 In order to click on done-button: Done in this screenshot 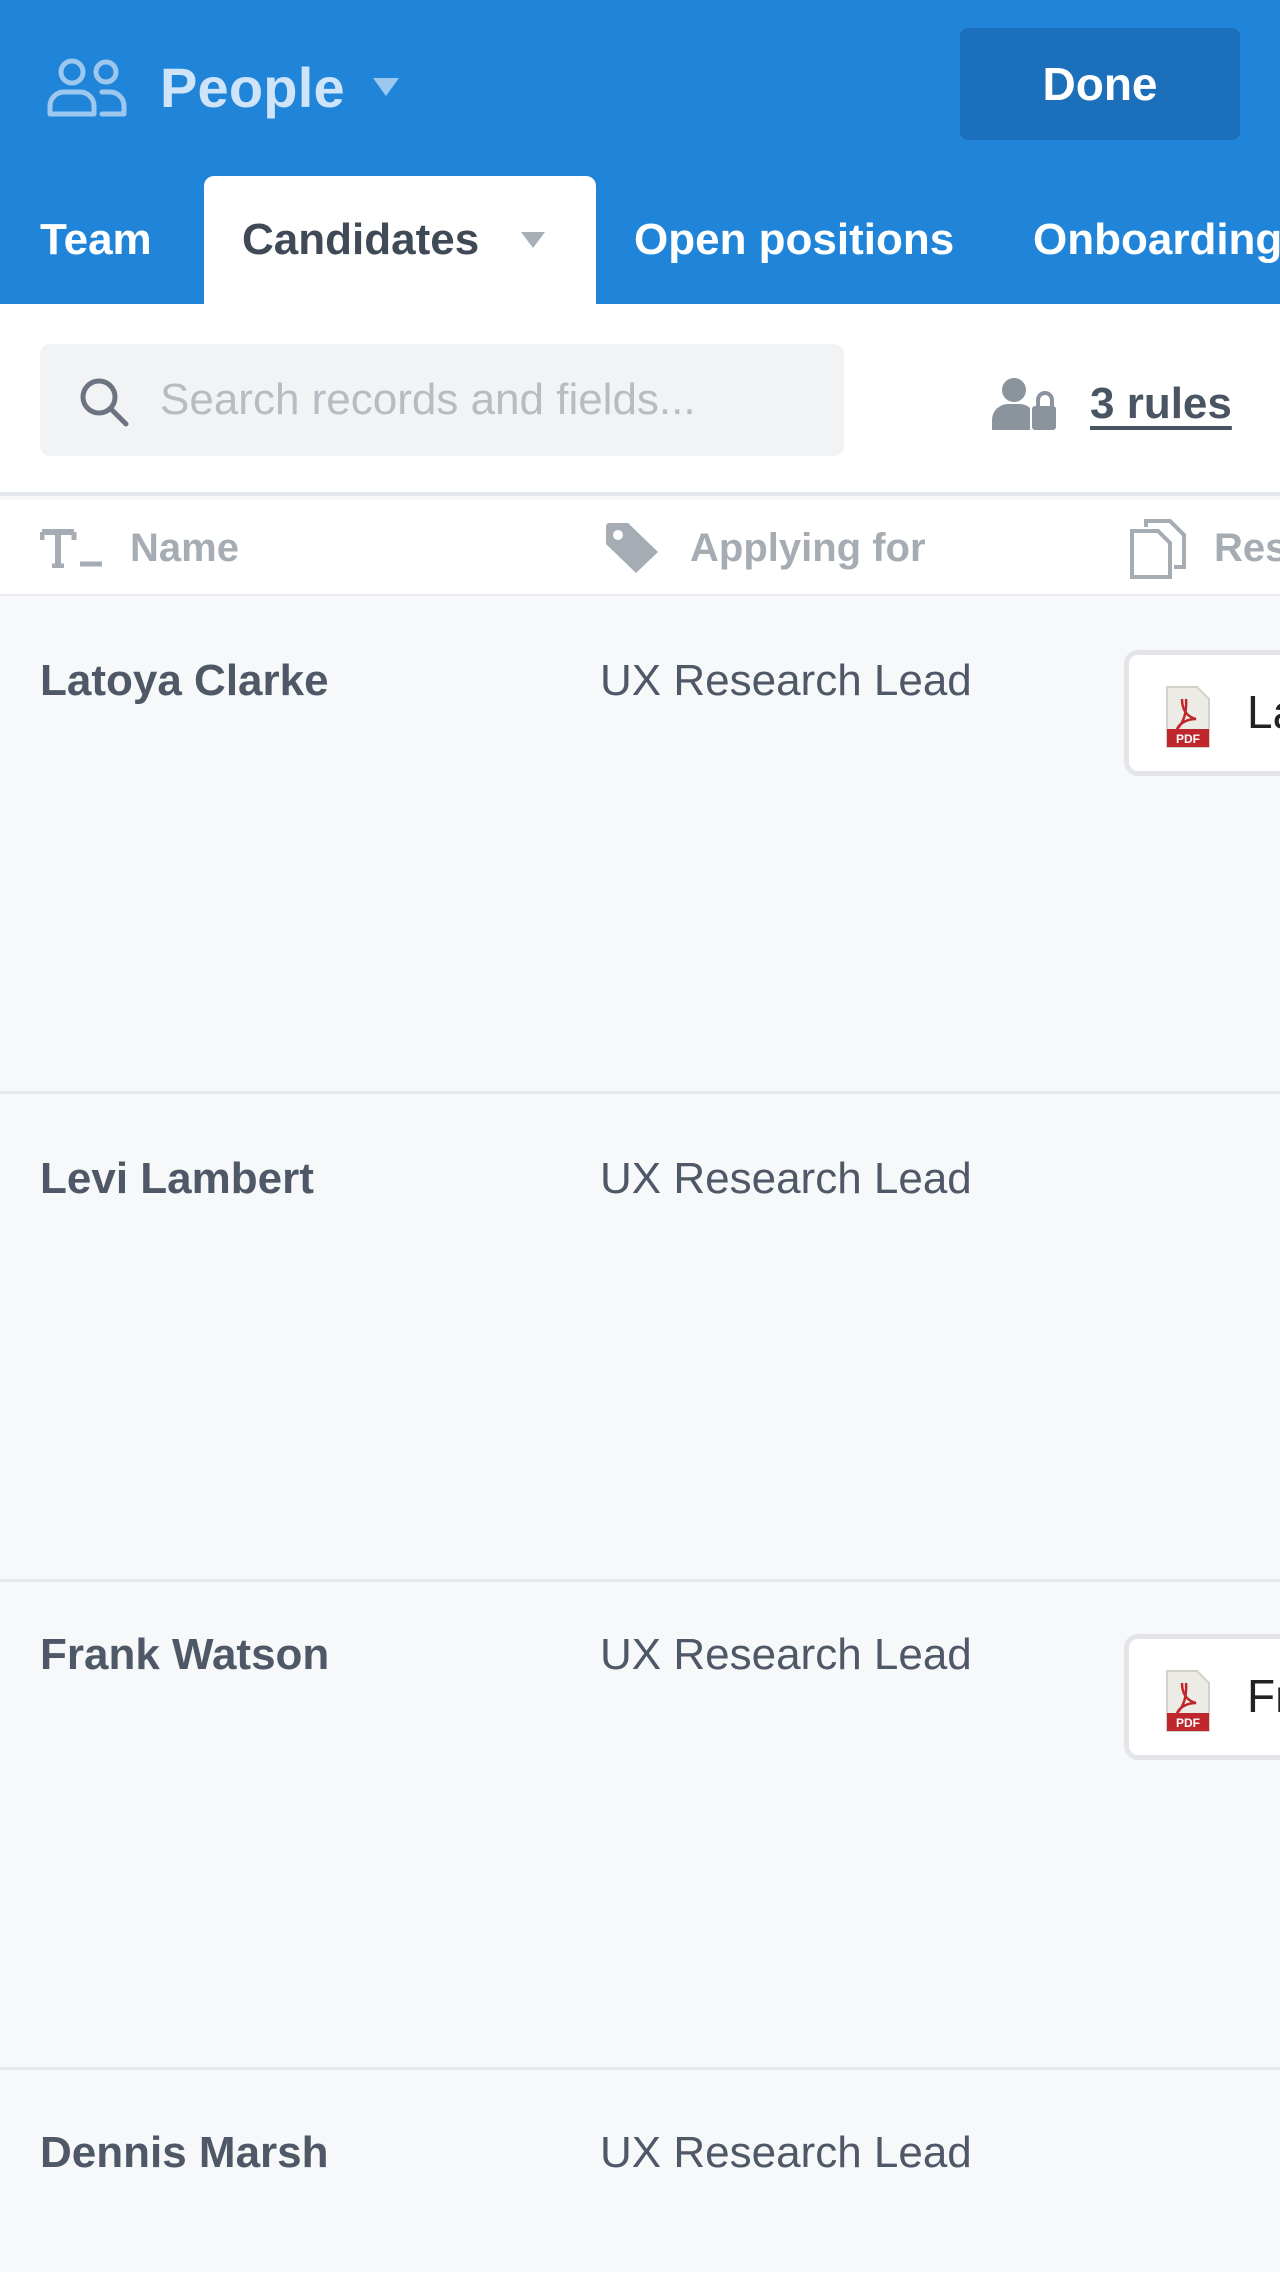, I will do `click(1100, 84)`.